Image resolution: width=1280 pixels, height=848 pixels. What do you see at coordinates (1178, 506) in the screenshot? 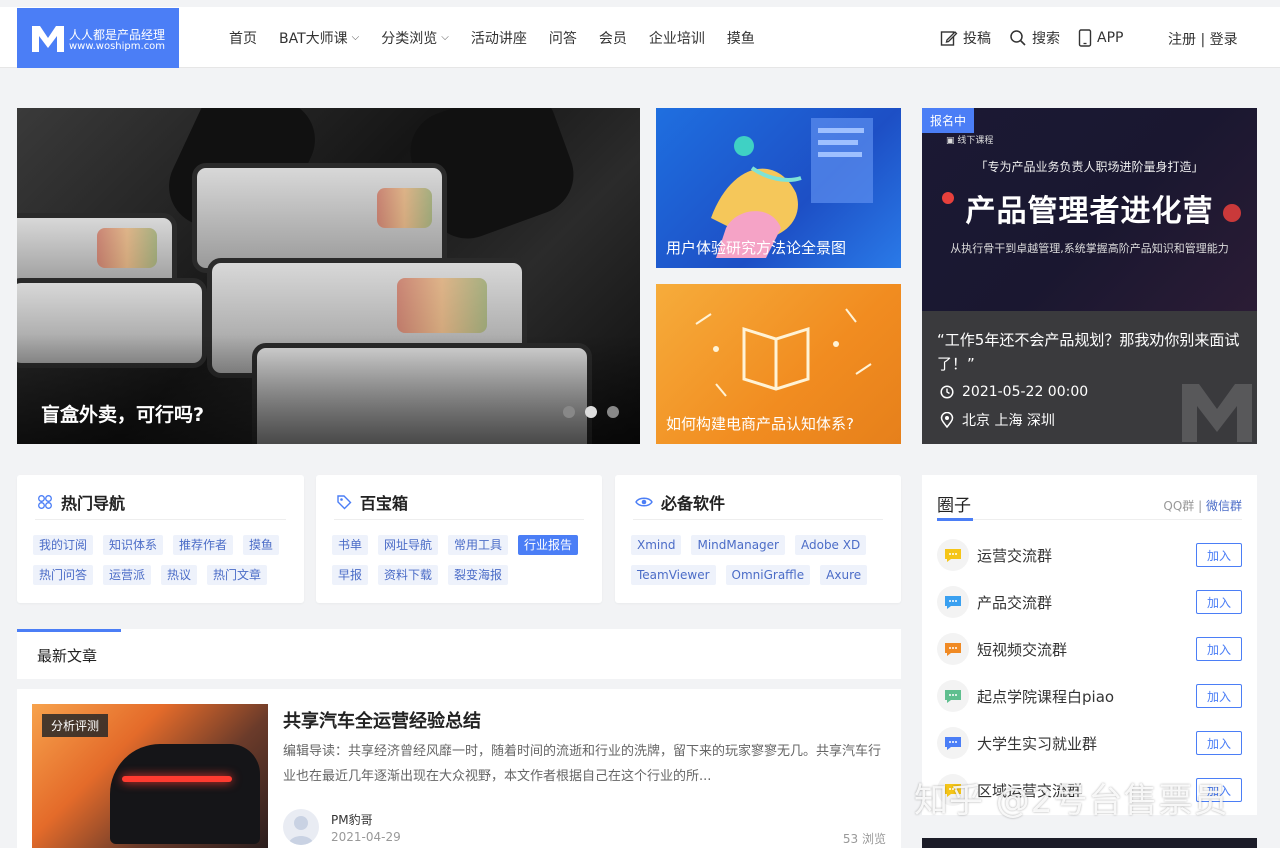
I see `qq-group-link: QQ群` at bounding box center [1178, 506].